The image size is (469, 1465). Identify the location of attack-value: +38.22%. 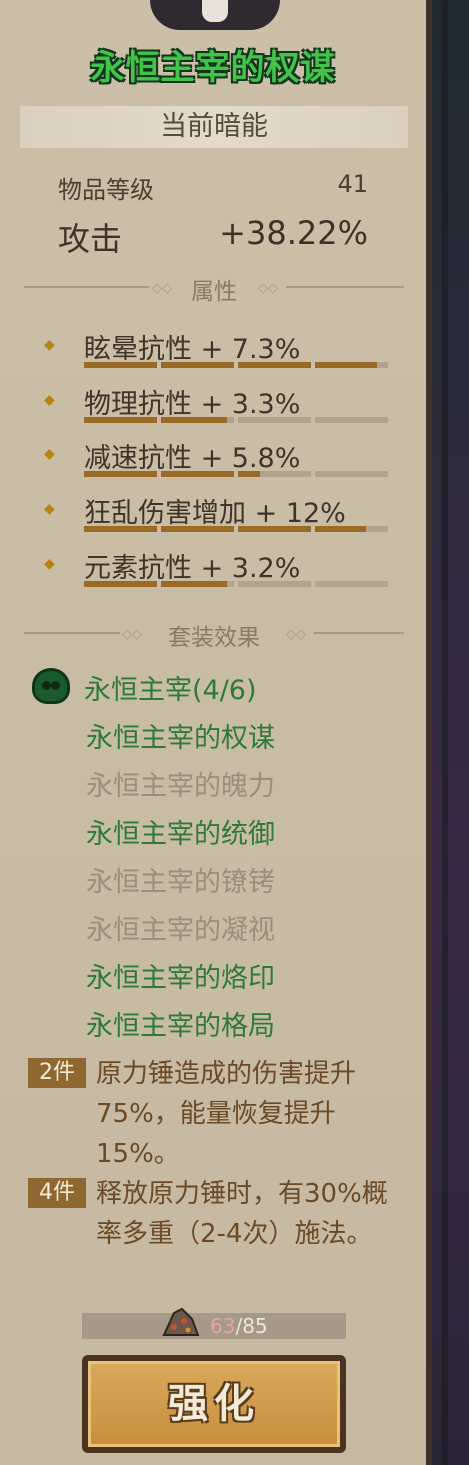
(293, 233).